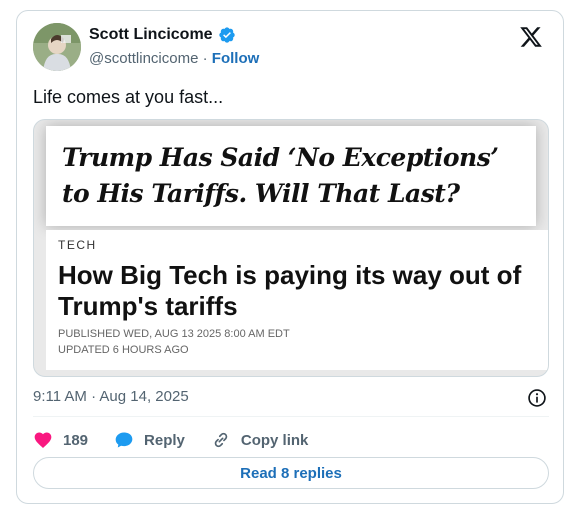 This screenshot has width=582, height=516. I want to click on published-date: PUBLISHED WED, AUG 13 2025 8:00 AM EDT, so click(174, 334).